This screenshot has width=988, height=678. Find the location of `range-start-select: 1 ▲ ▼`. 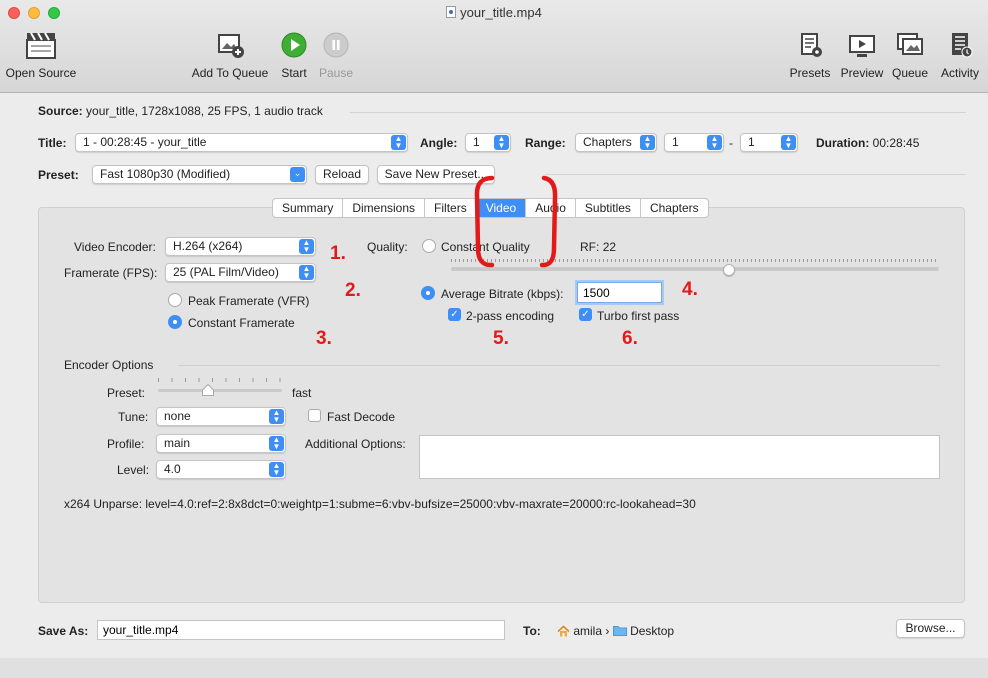

range-start-select: 1 ▲ ▼ is located at coordinates (694, 142).